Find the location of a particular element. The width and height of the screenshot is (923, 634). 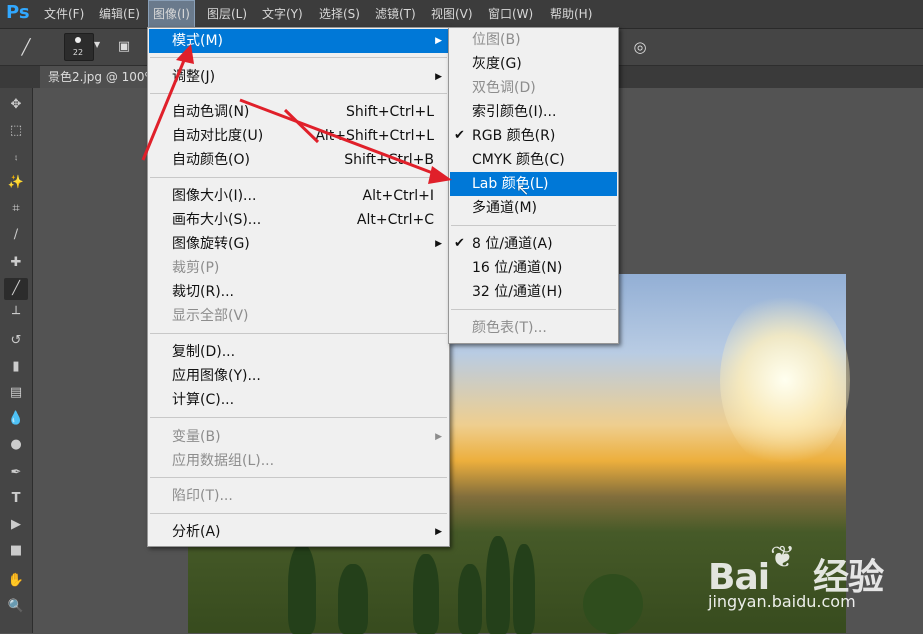

pressure-icon: ◎ is located at coordinates (640, 47).